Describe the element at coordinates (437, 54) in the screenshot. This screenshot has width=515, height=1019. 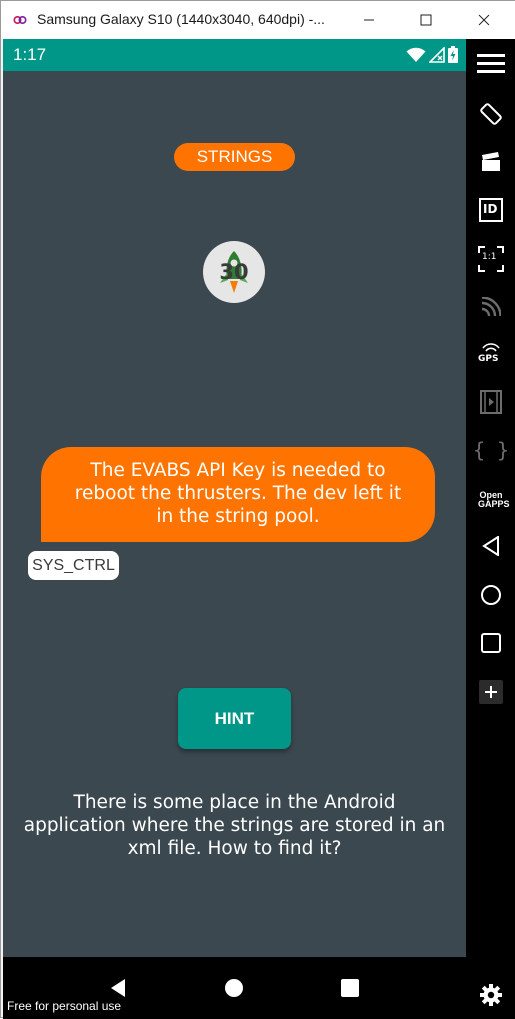
I see `signal-icon` at that location.